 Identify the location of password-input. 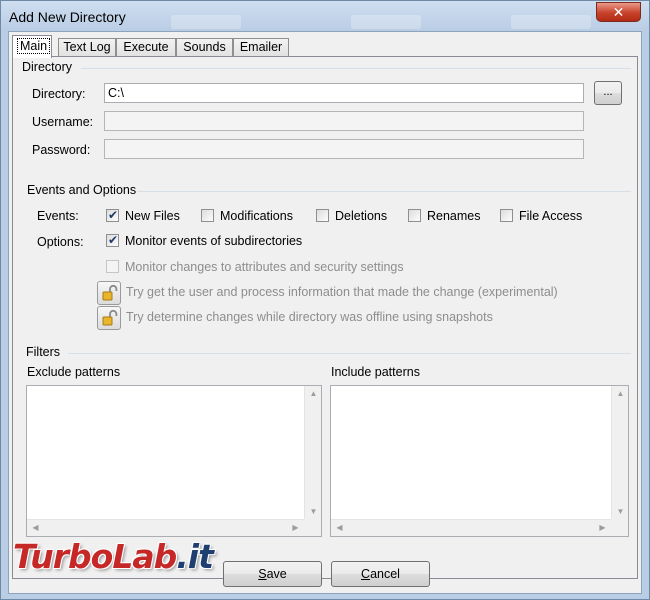
(344, 149).